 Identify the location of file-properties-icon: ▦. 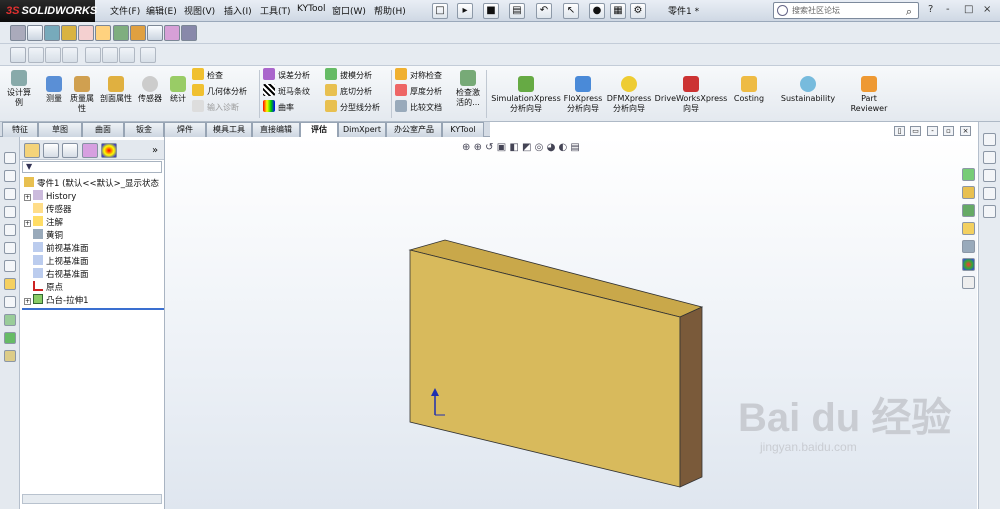
(618, 11).